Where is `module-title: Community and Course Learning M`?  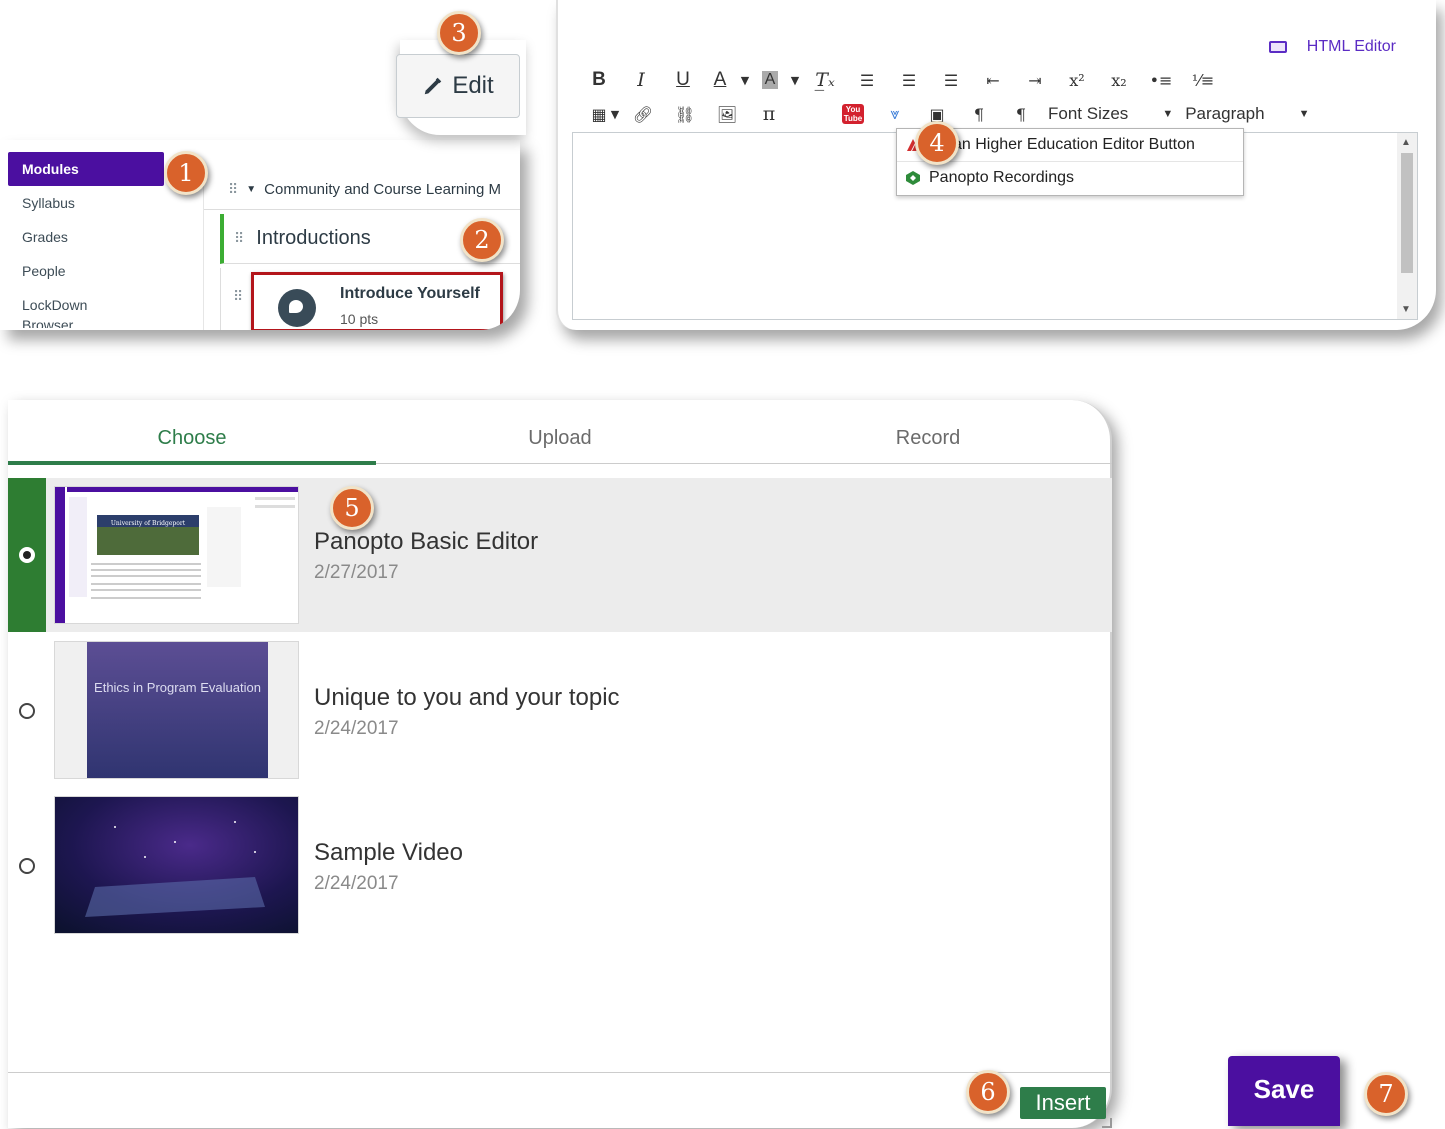 module-title: Community and Course Learning M is located at coordinates (382, 189).